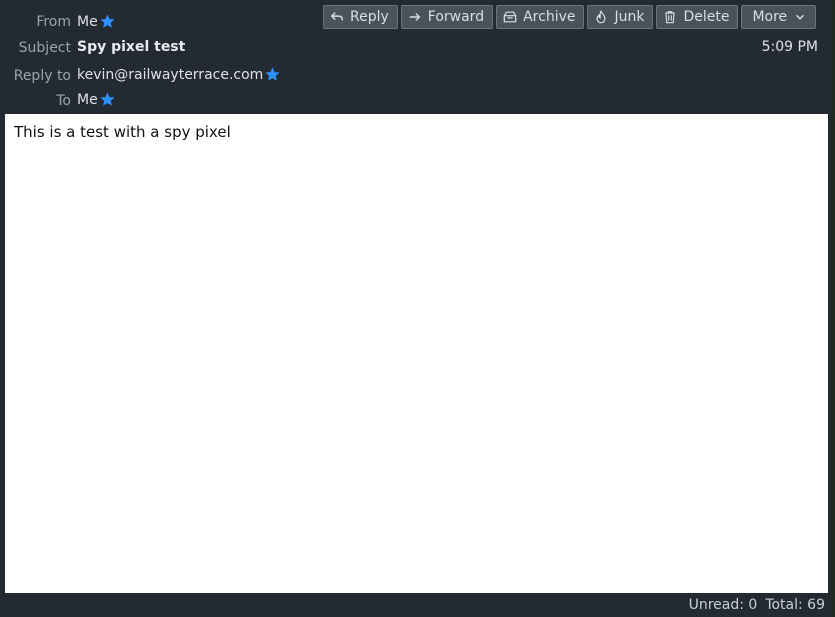 Image resolution: width=835 pixels, height=617 pixels. What do you see at coordinates (456, 17) in the screenshot?
I see `forward-label: Forward` at bounding box center [456, 17].